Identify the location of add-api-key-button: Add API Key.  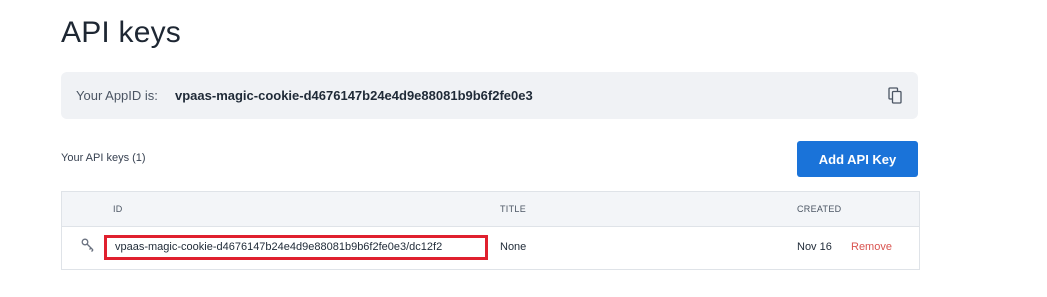
(857, 159).